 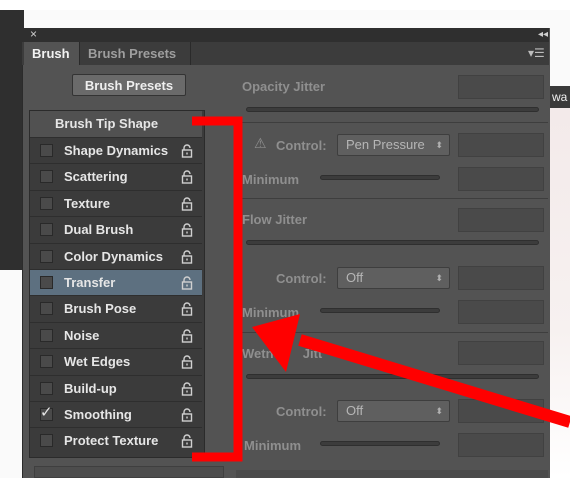 What do you see at coordinates (116, 202) in the screenshot?
I see `list-item: Texture` at bounding box center [116, 202].